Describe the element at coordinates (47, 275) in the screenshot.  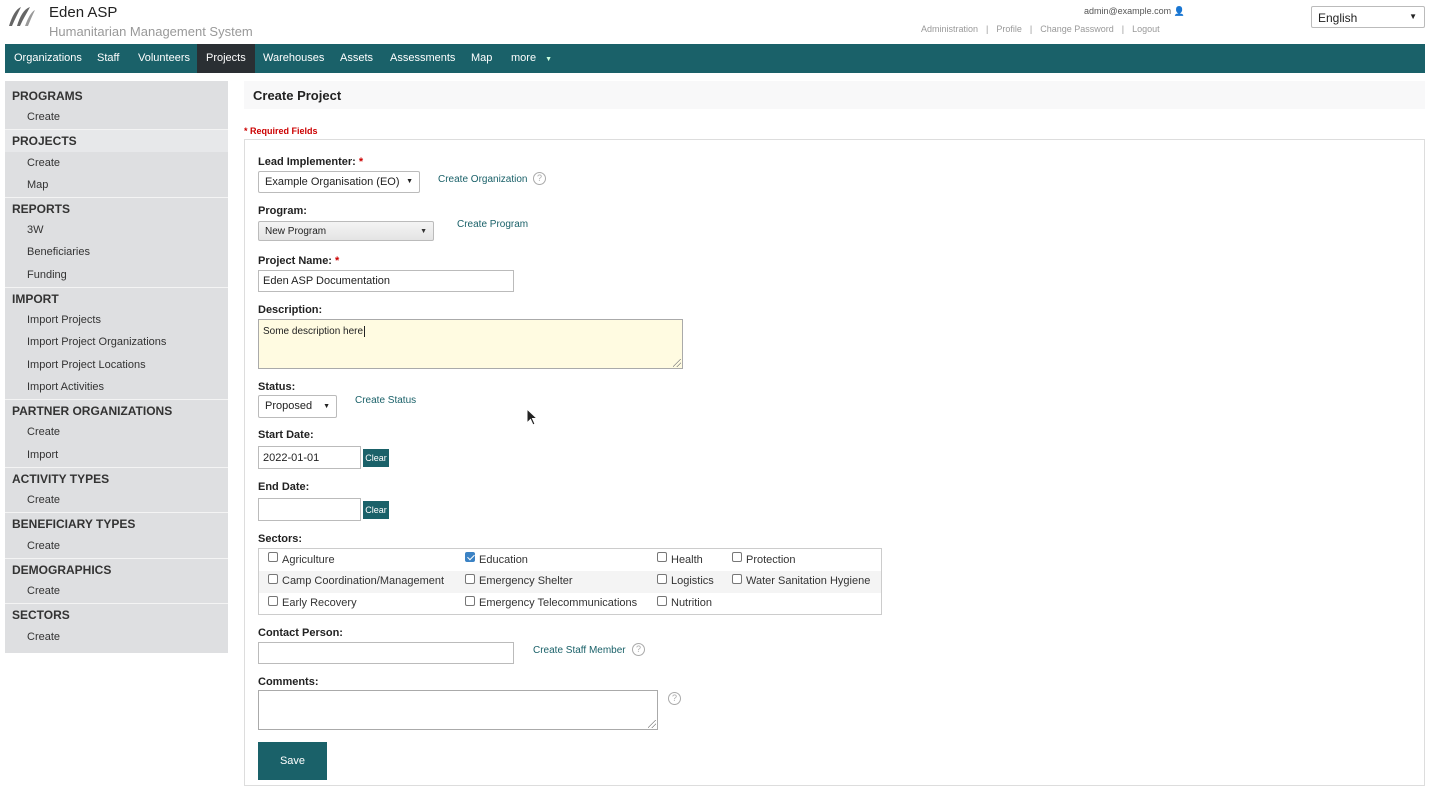
I see `sidebar-item-funding: Funding` at that location.